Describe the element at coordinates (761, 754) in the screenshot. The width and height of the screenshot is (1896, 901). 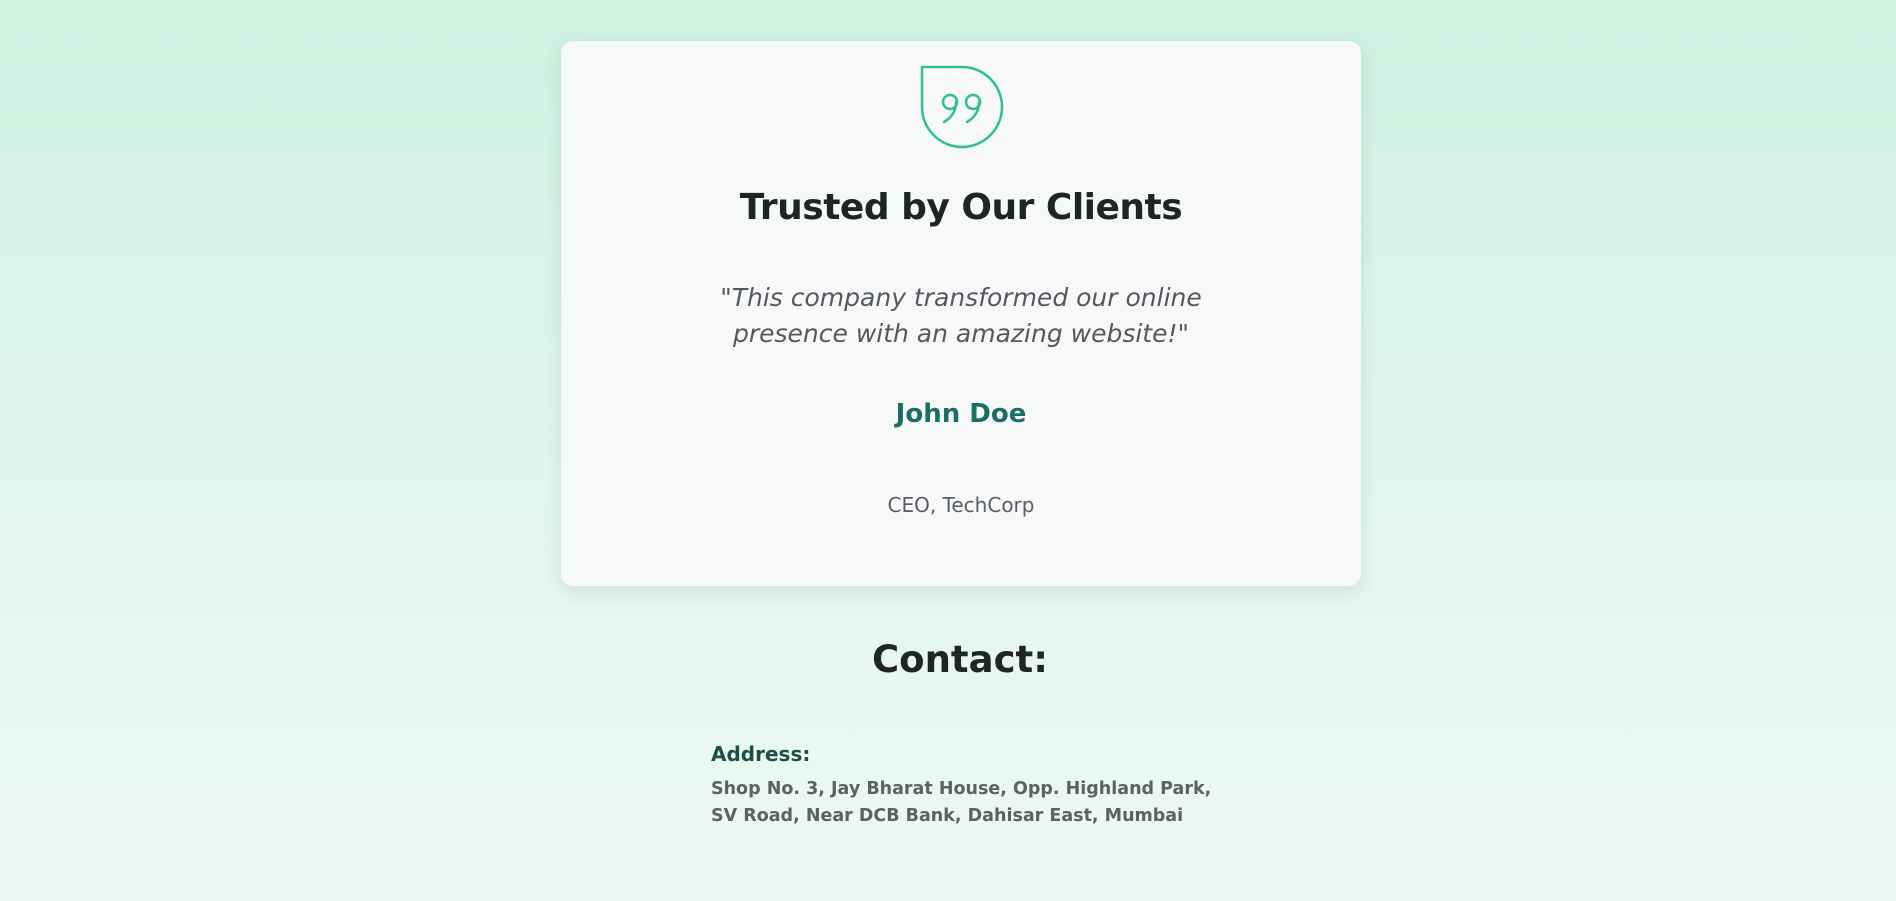
I see `address-label: Address:` at that location.